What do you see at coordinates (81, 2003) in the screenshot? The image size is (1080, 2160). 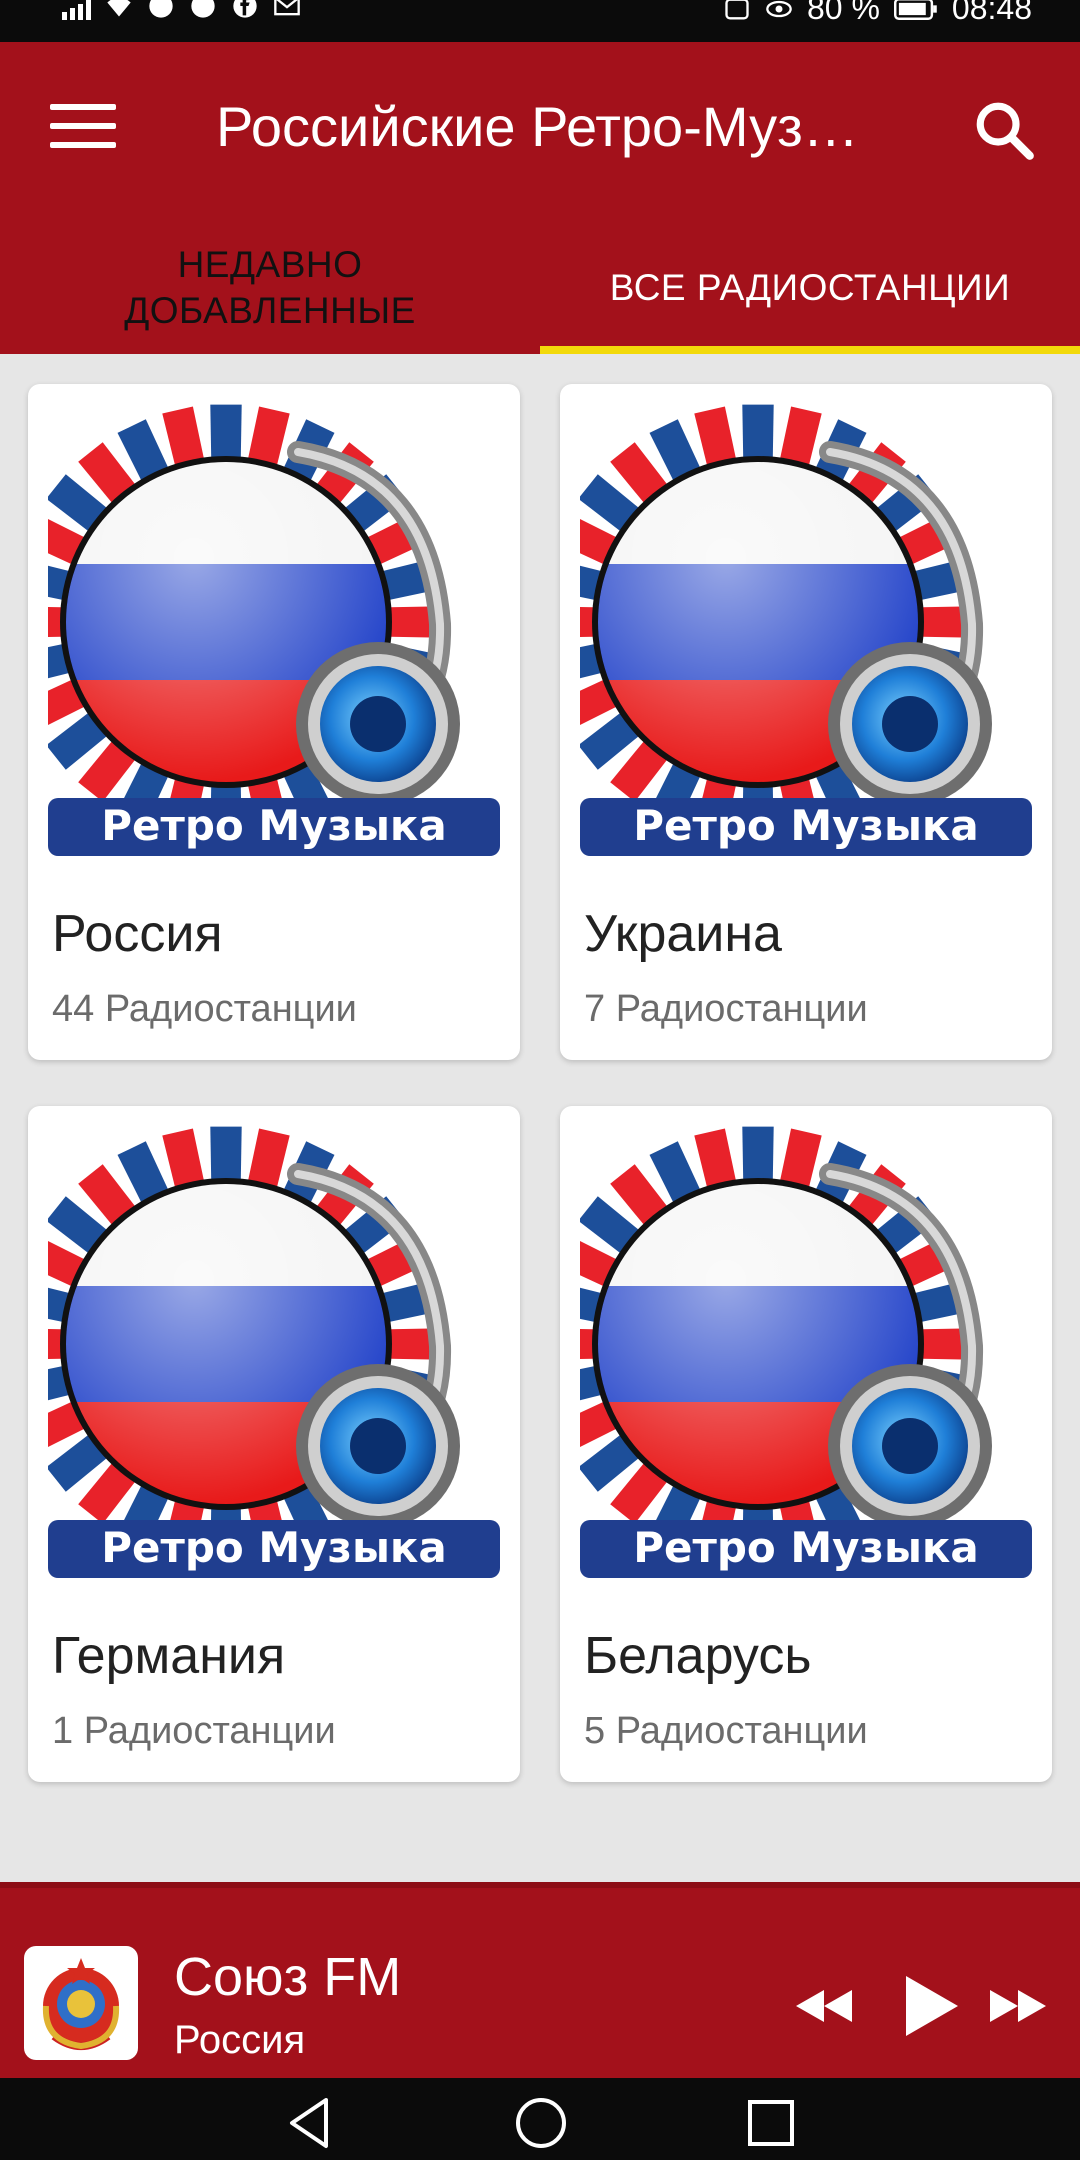 I see `station-logo` at bounding box center [81, 2003].